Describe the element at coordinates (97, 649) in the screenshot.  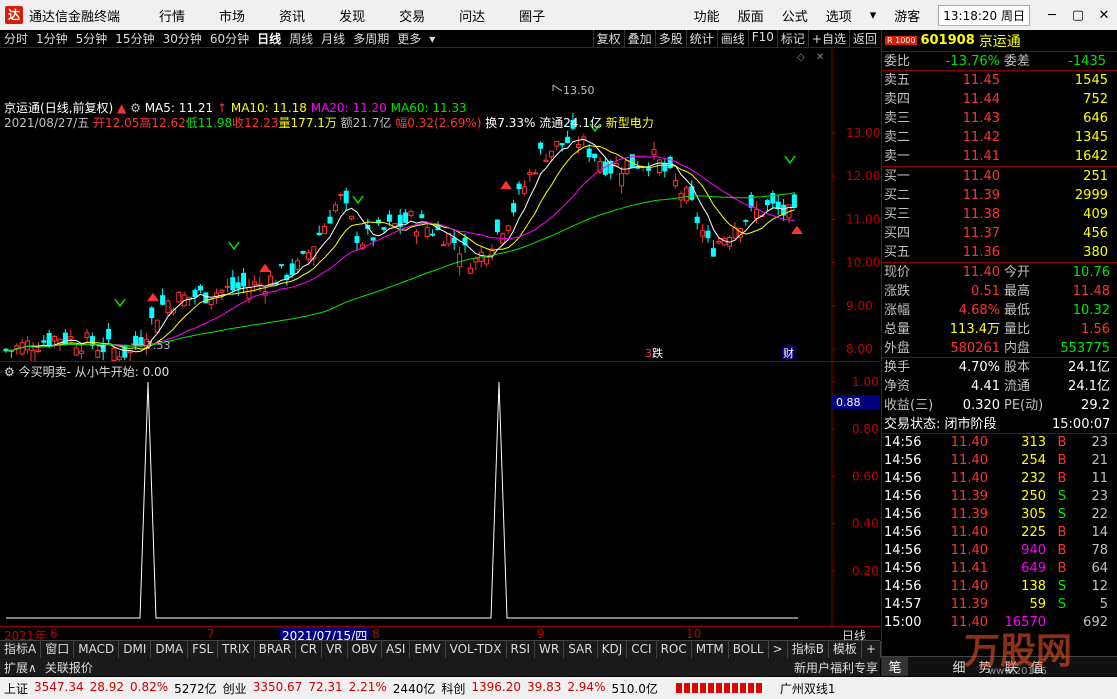
I see `tab-macd: MACD` at that location.